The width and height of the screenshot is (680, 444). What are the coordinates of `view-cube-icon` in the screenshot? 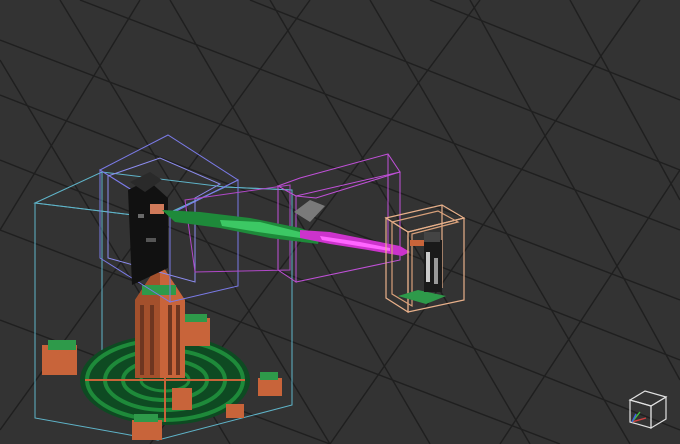 It's located at (648, 410).